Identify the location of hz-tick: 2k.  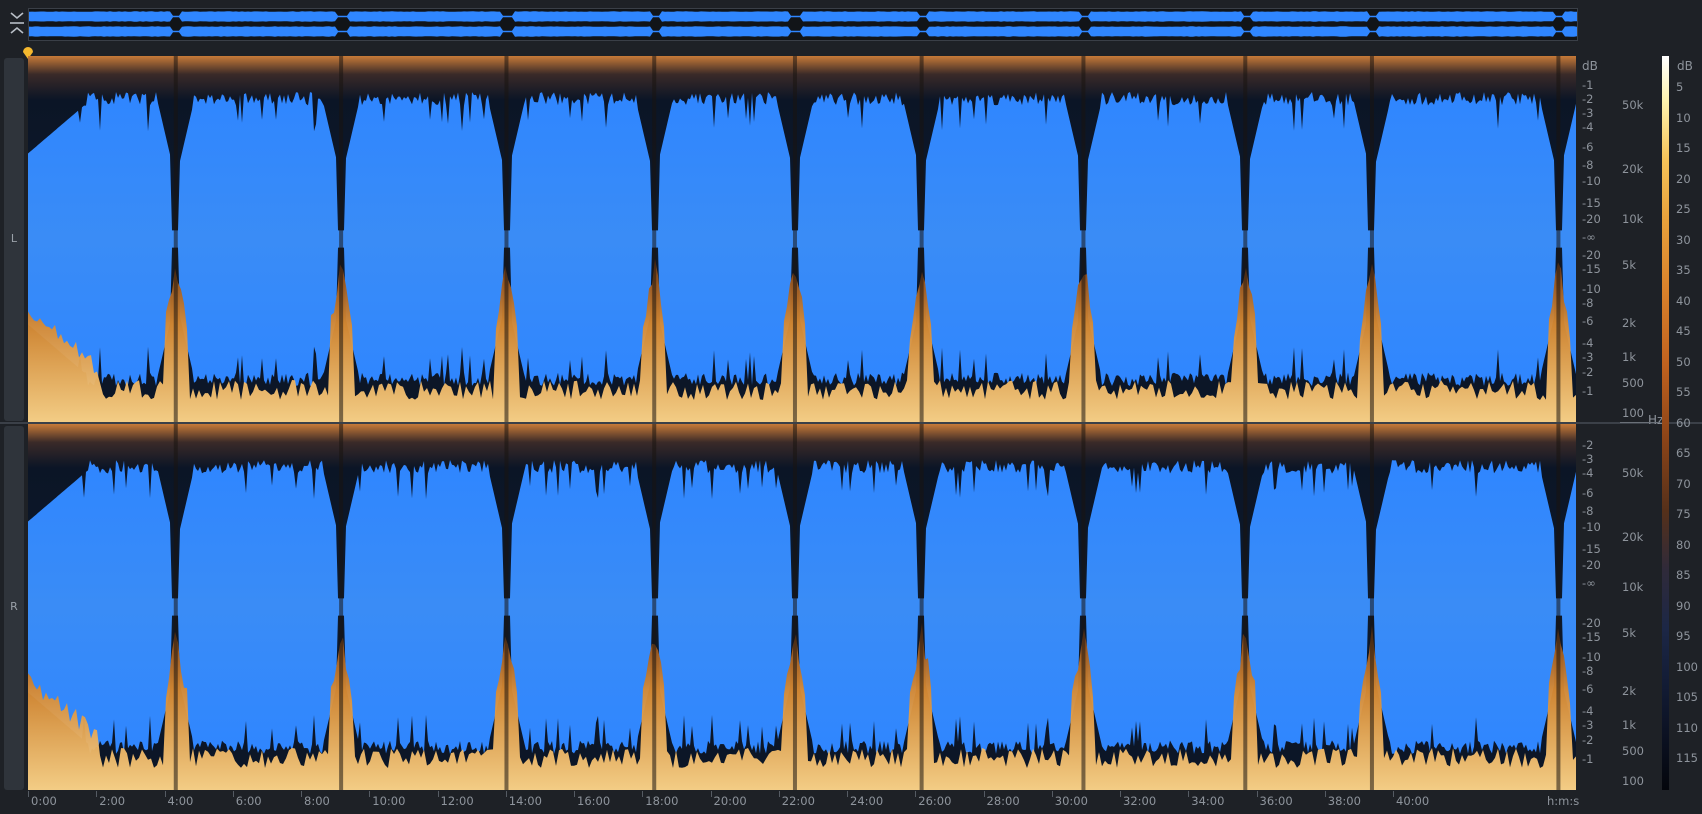
(1629, 323).